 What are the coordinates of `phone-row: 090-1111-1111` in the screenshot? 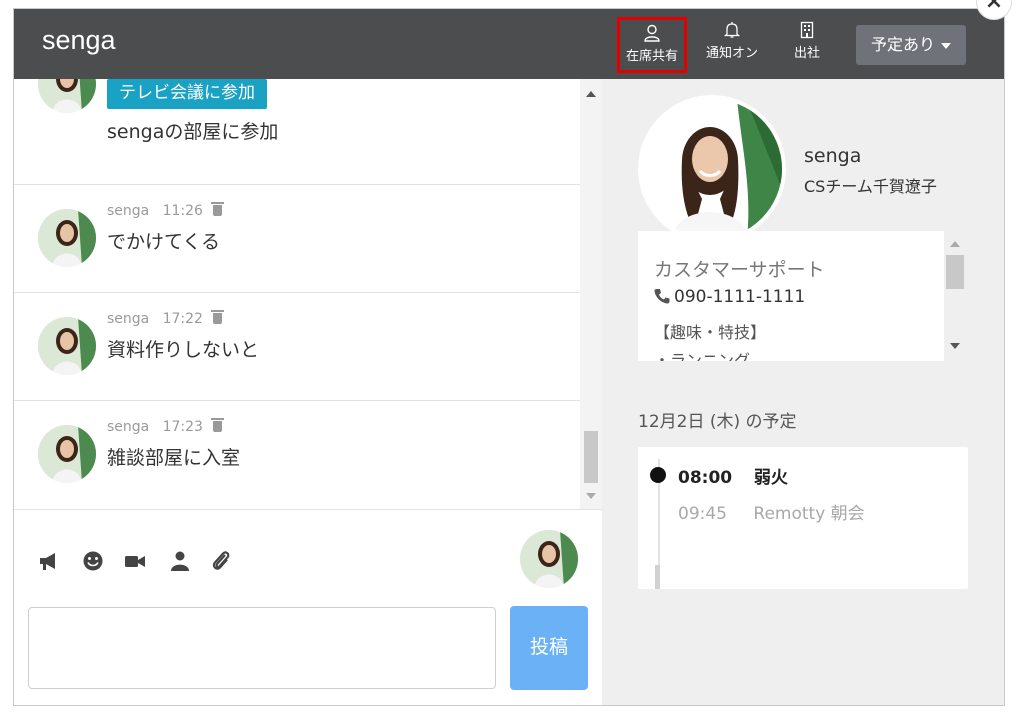 It's located at (729, 297).